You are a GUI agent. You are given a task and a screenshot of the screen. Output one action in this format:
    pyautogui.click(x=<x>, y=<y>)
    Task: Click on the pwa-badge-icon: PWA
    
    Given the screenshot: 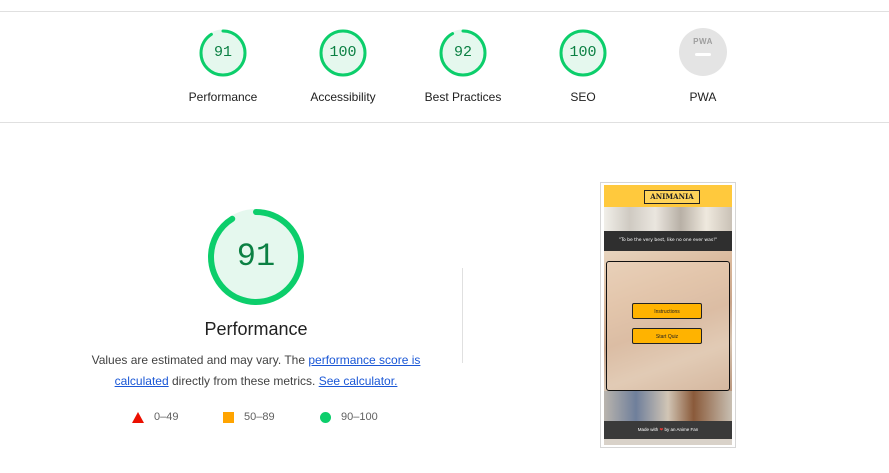 What is the action you would take?
    pyautogui.click(x=703, y=52)
    